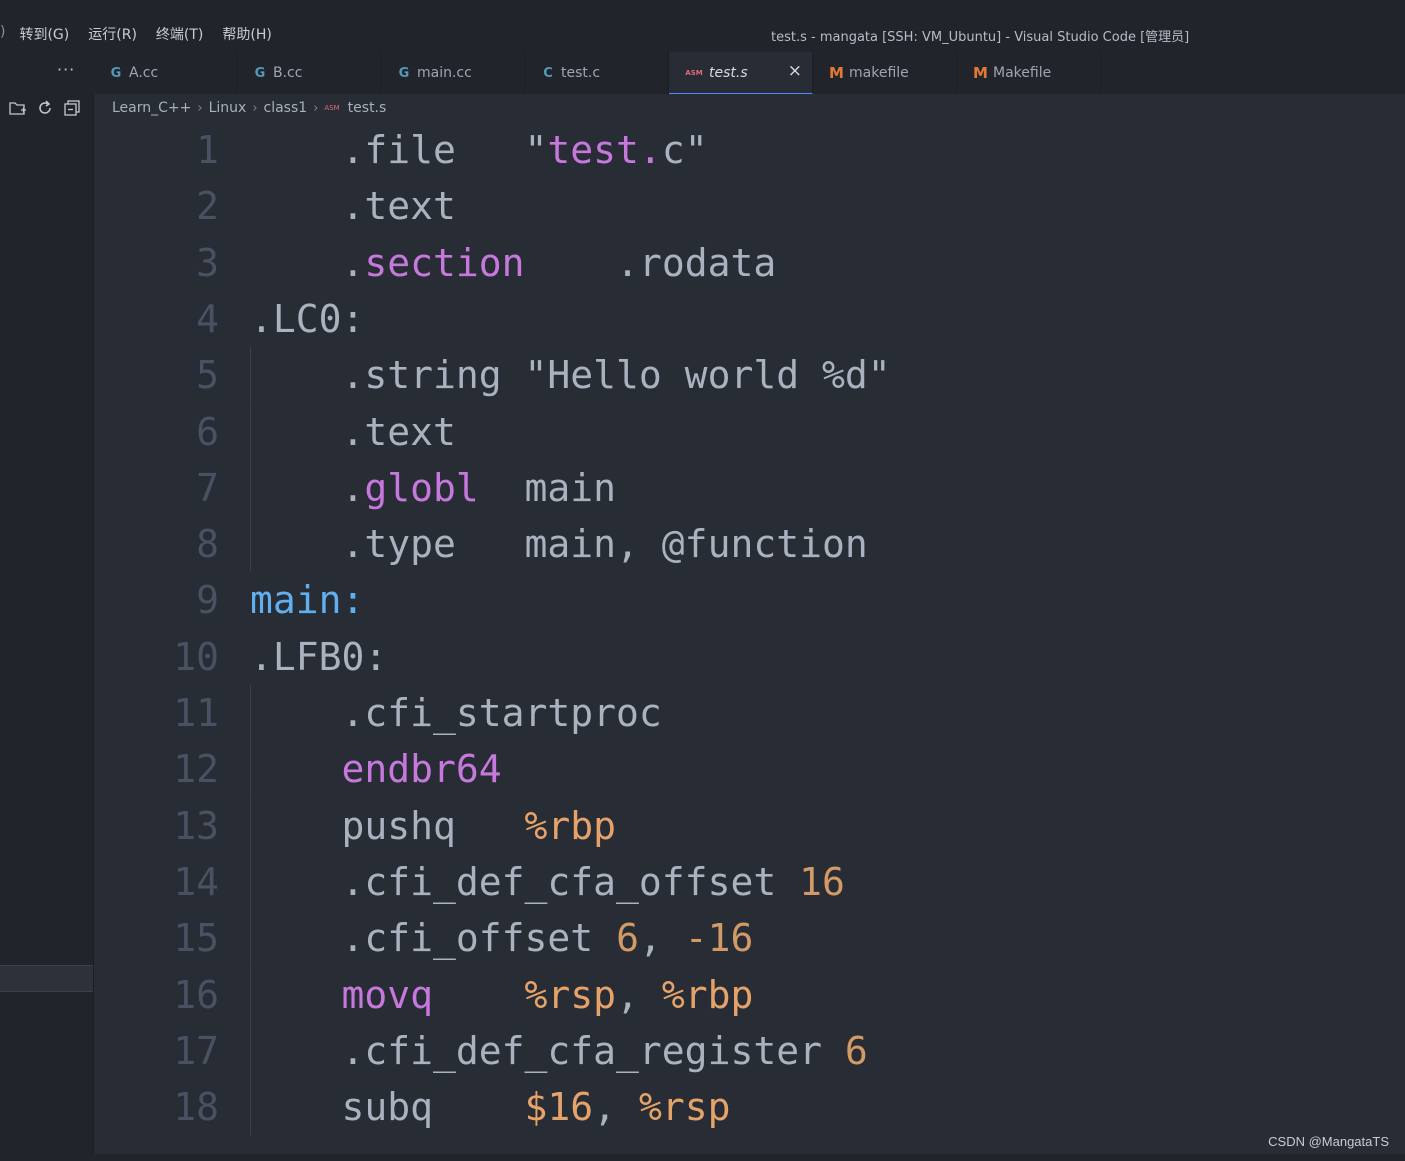 This screenshot has height=1161, width=1405. I want to click on breadcrumb-item-linux: Linux, so click(228, 108).